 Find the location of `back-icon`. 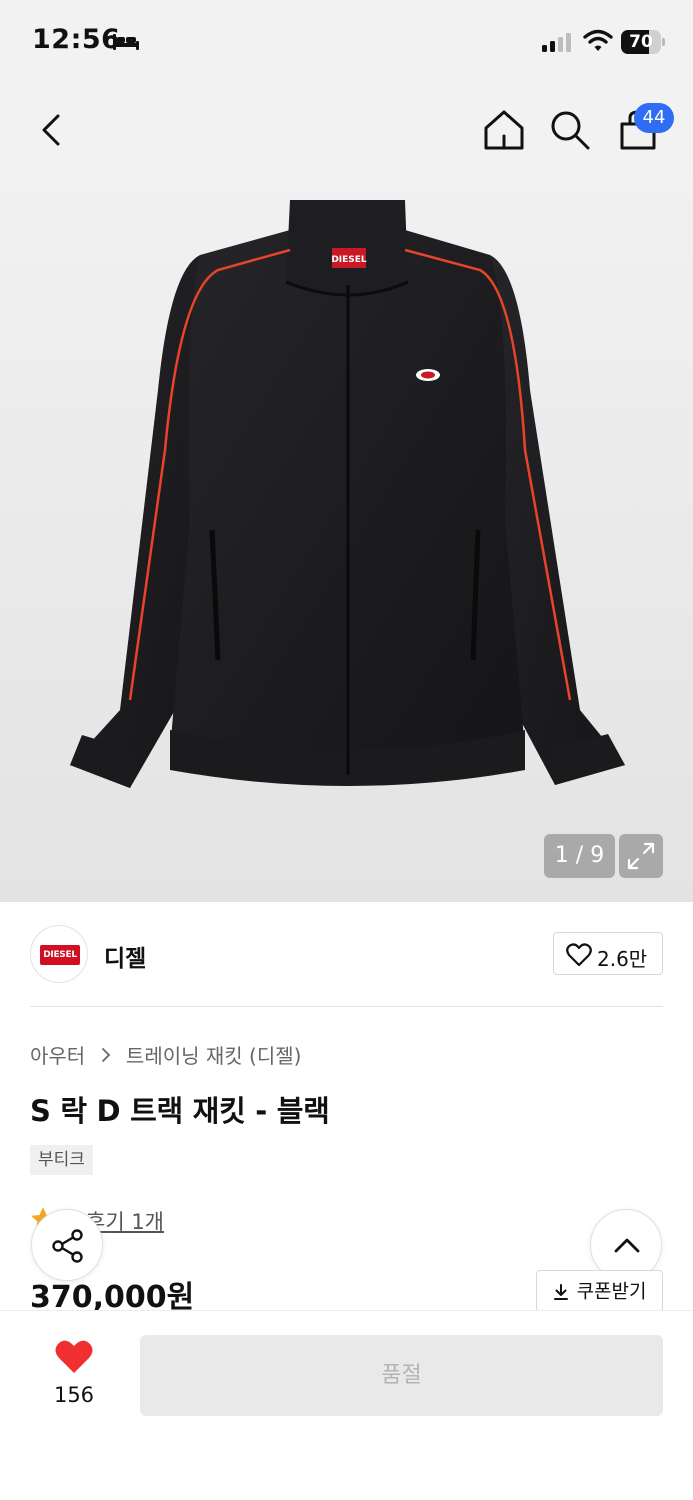

back-icon is located at coordinates (54, 130).